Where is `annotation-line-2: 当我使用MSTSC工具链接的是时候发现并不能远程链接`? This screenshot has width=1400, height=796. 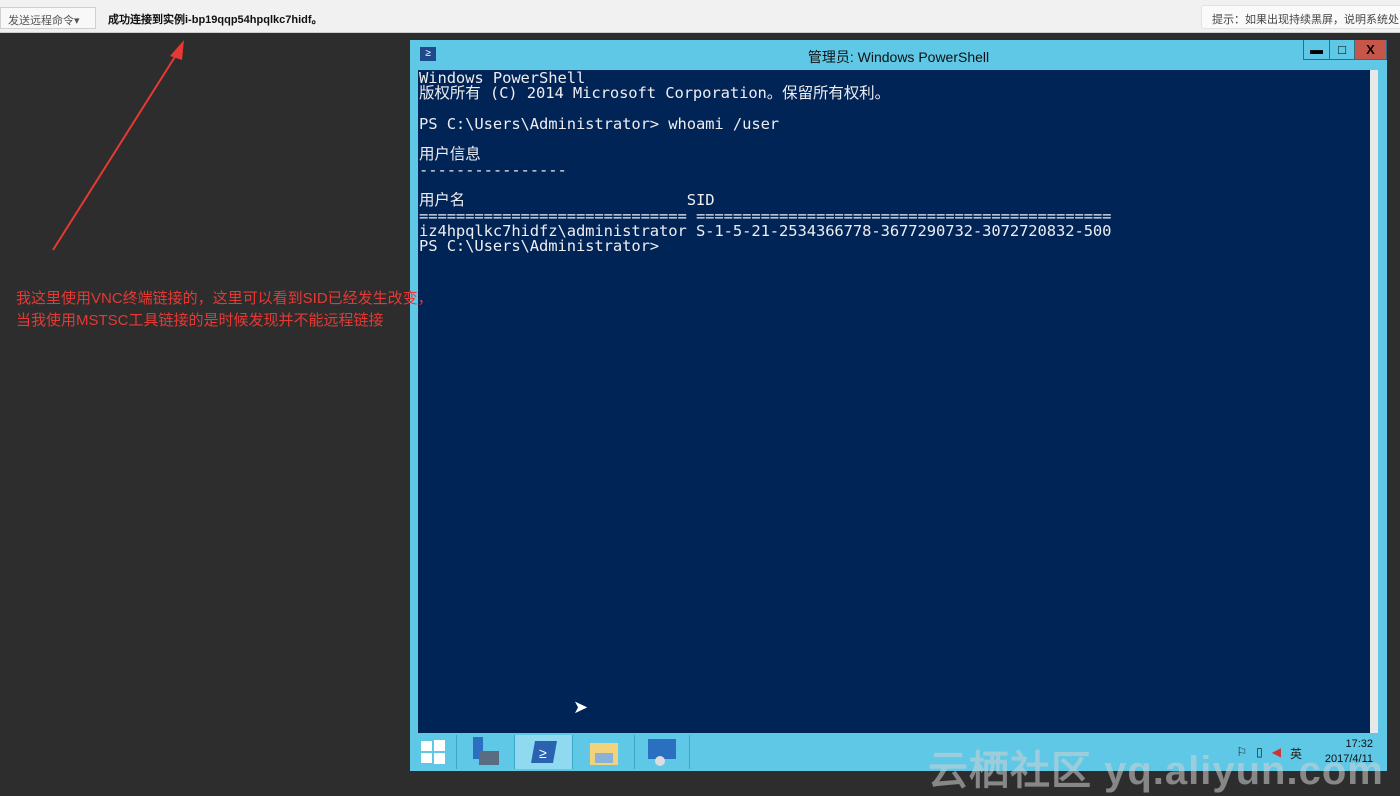
annotation-line-2: 当我使用MSTSC工具链接的是时候发现并不能远程链接 is located at coordinates (200, 320).